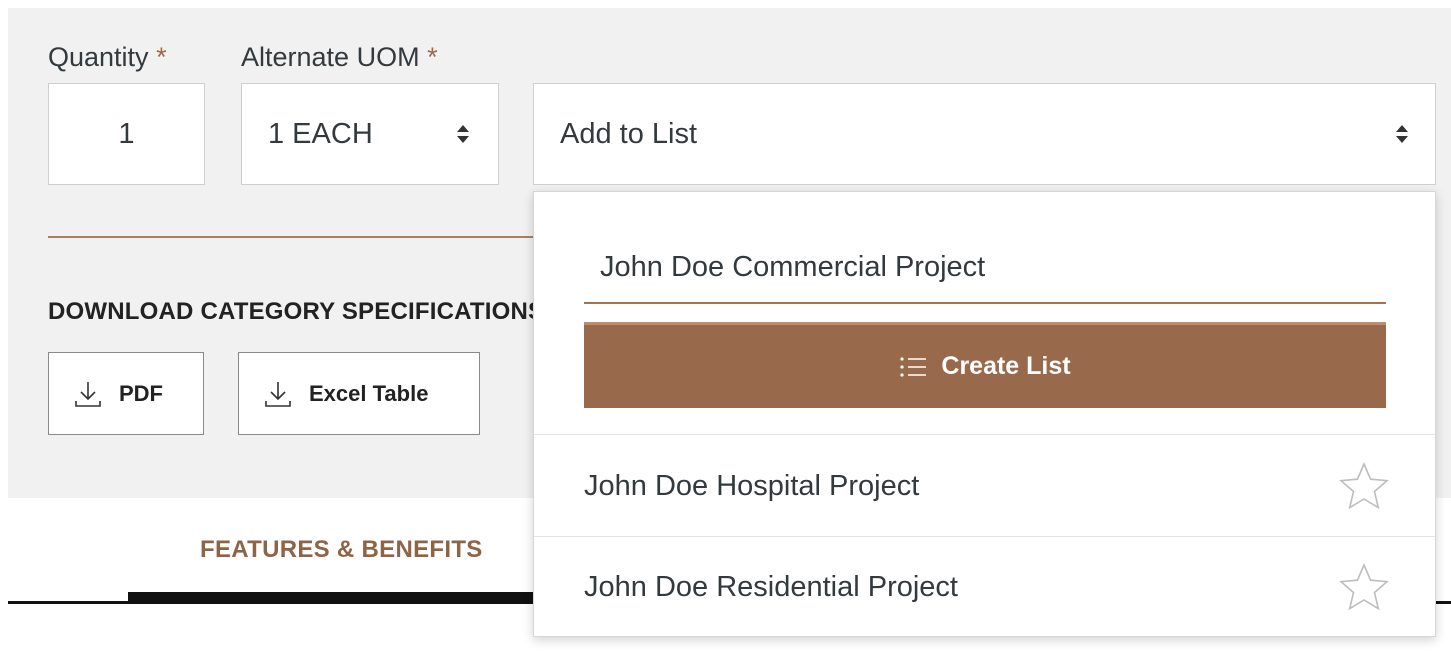 This screenshot has width=1451, height=658. What do you see at coordinates (985, 268) in the screenshot?
I see `new-list-name-input` at bounding box center [985, 268].